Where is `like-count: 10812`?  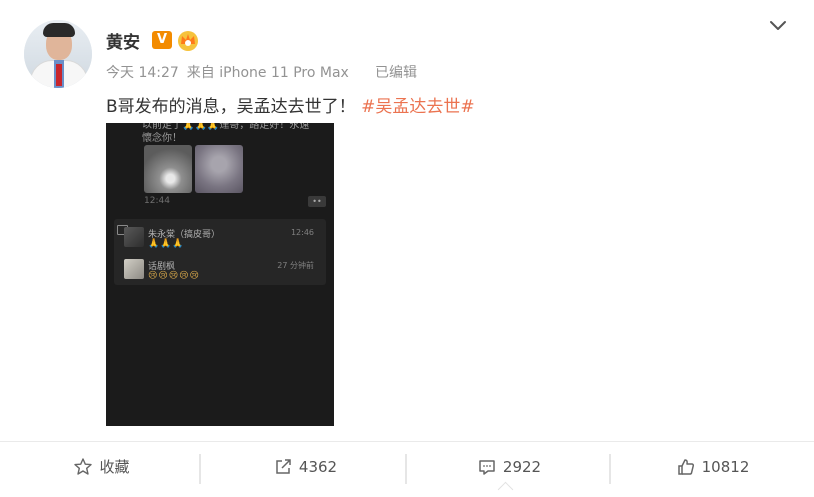 like-count: 10812 is located at coordinates (725, 466).